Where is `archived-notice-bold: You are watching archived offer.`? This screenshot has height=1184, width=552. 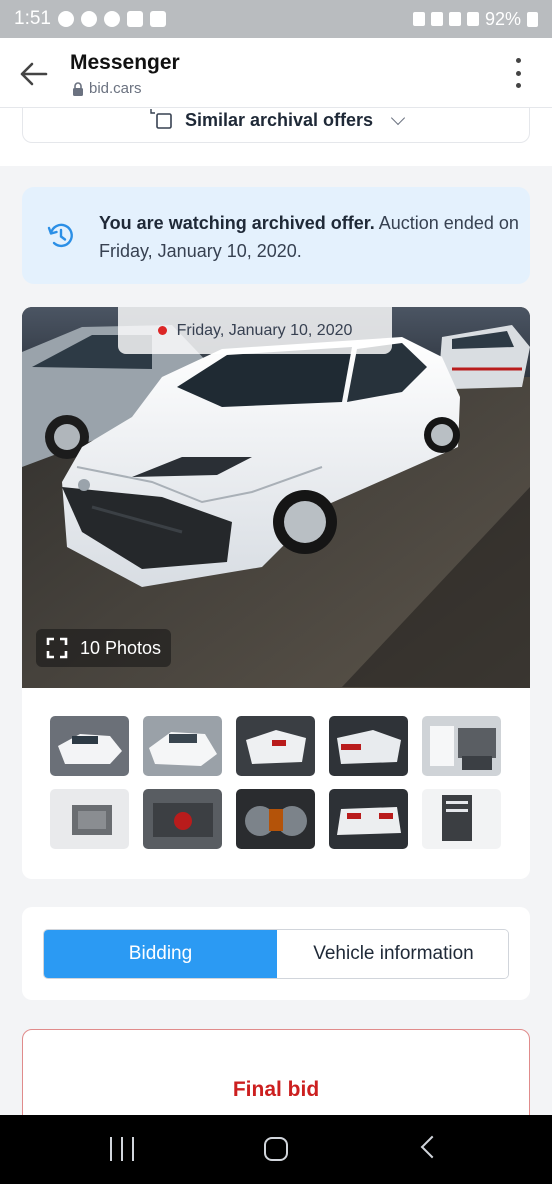 archived-notice-bold: You are watching archived offer. is located at coordinates (237, 223).